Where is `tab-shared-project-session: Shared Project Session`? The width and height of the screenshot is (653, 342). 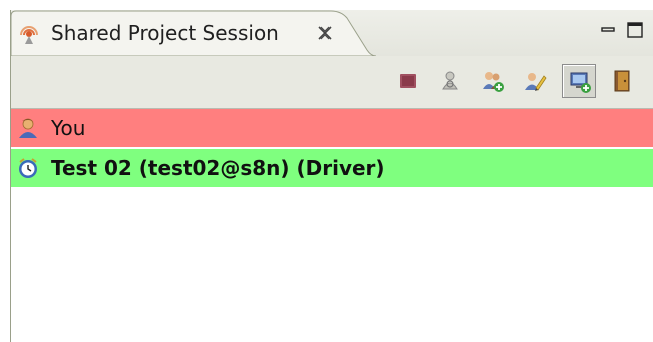 tab-shared-project-session: Shared Project Session is located at coordinates (193, 33).